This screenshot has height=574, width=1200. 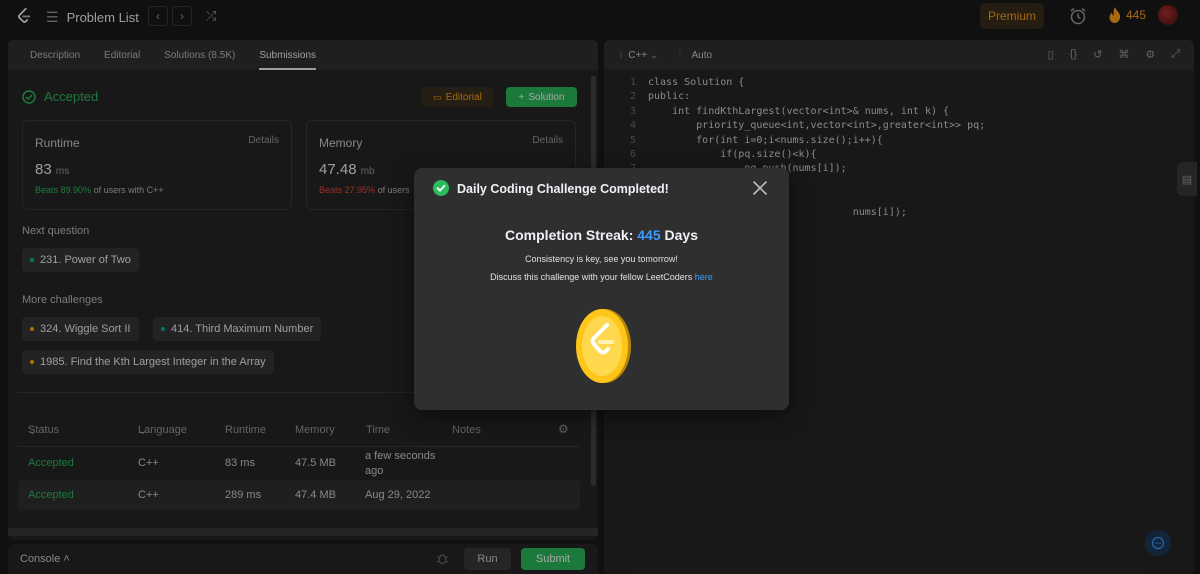 I want to click on streak-unit: Days, so click(x=681, y=235).